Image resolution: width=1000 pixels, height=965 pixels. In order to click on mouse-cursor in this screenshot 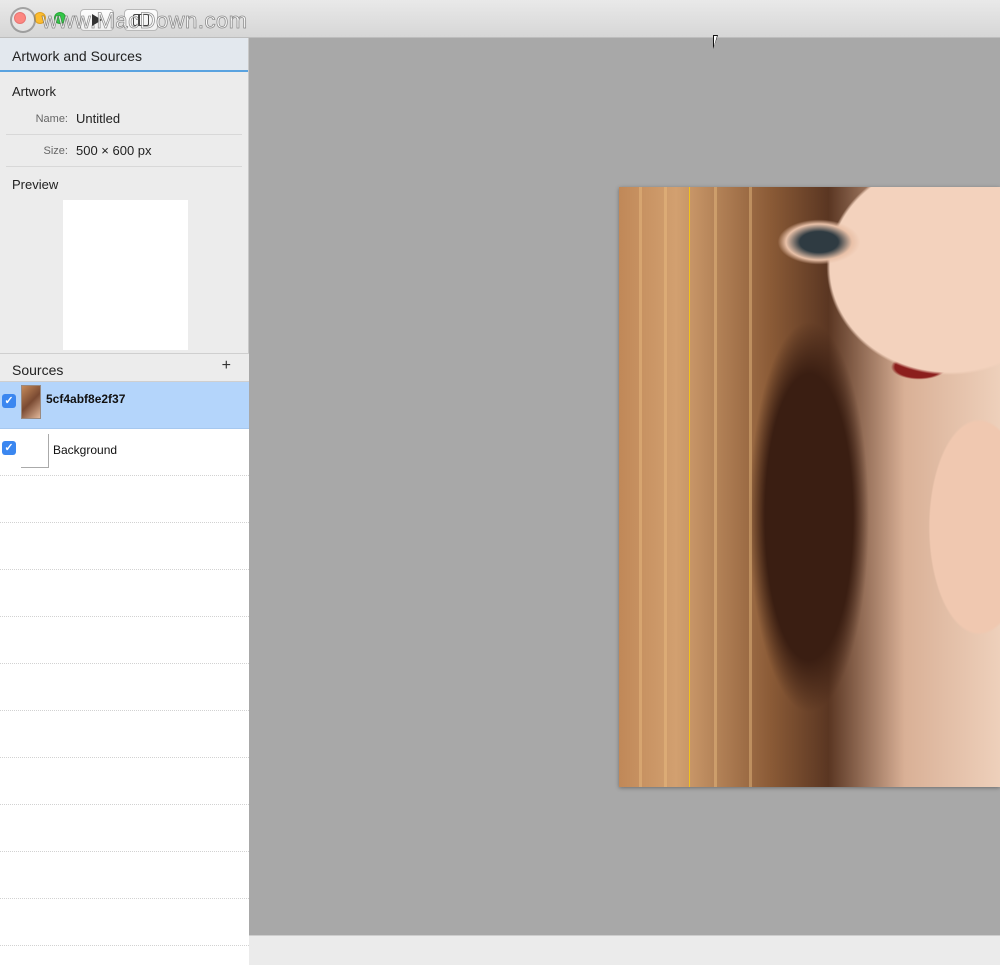, I will do `click(715, 42)`.